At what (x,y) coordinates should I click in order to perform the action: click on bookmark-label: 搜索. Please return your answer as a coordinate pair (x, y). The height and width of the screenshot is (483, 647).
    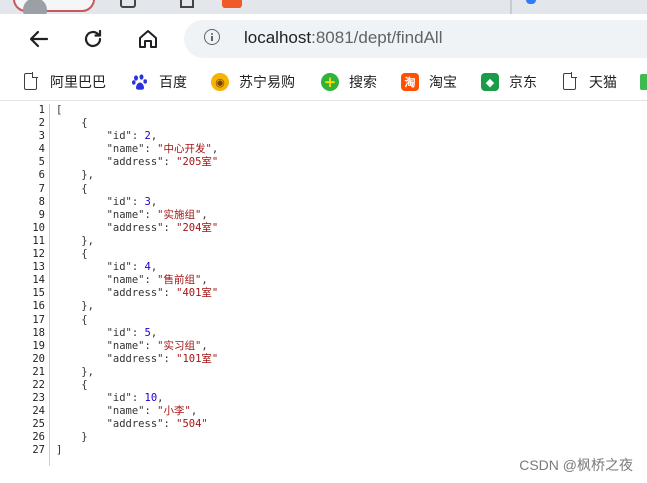
    Looking at the image, I should click on (363, 83).